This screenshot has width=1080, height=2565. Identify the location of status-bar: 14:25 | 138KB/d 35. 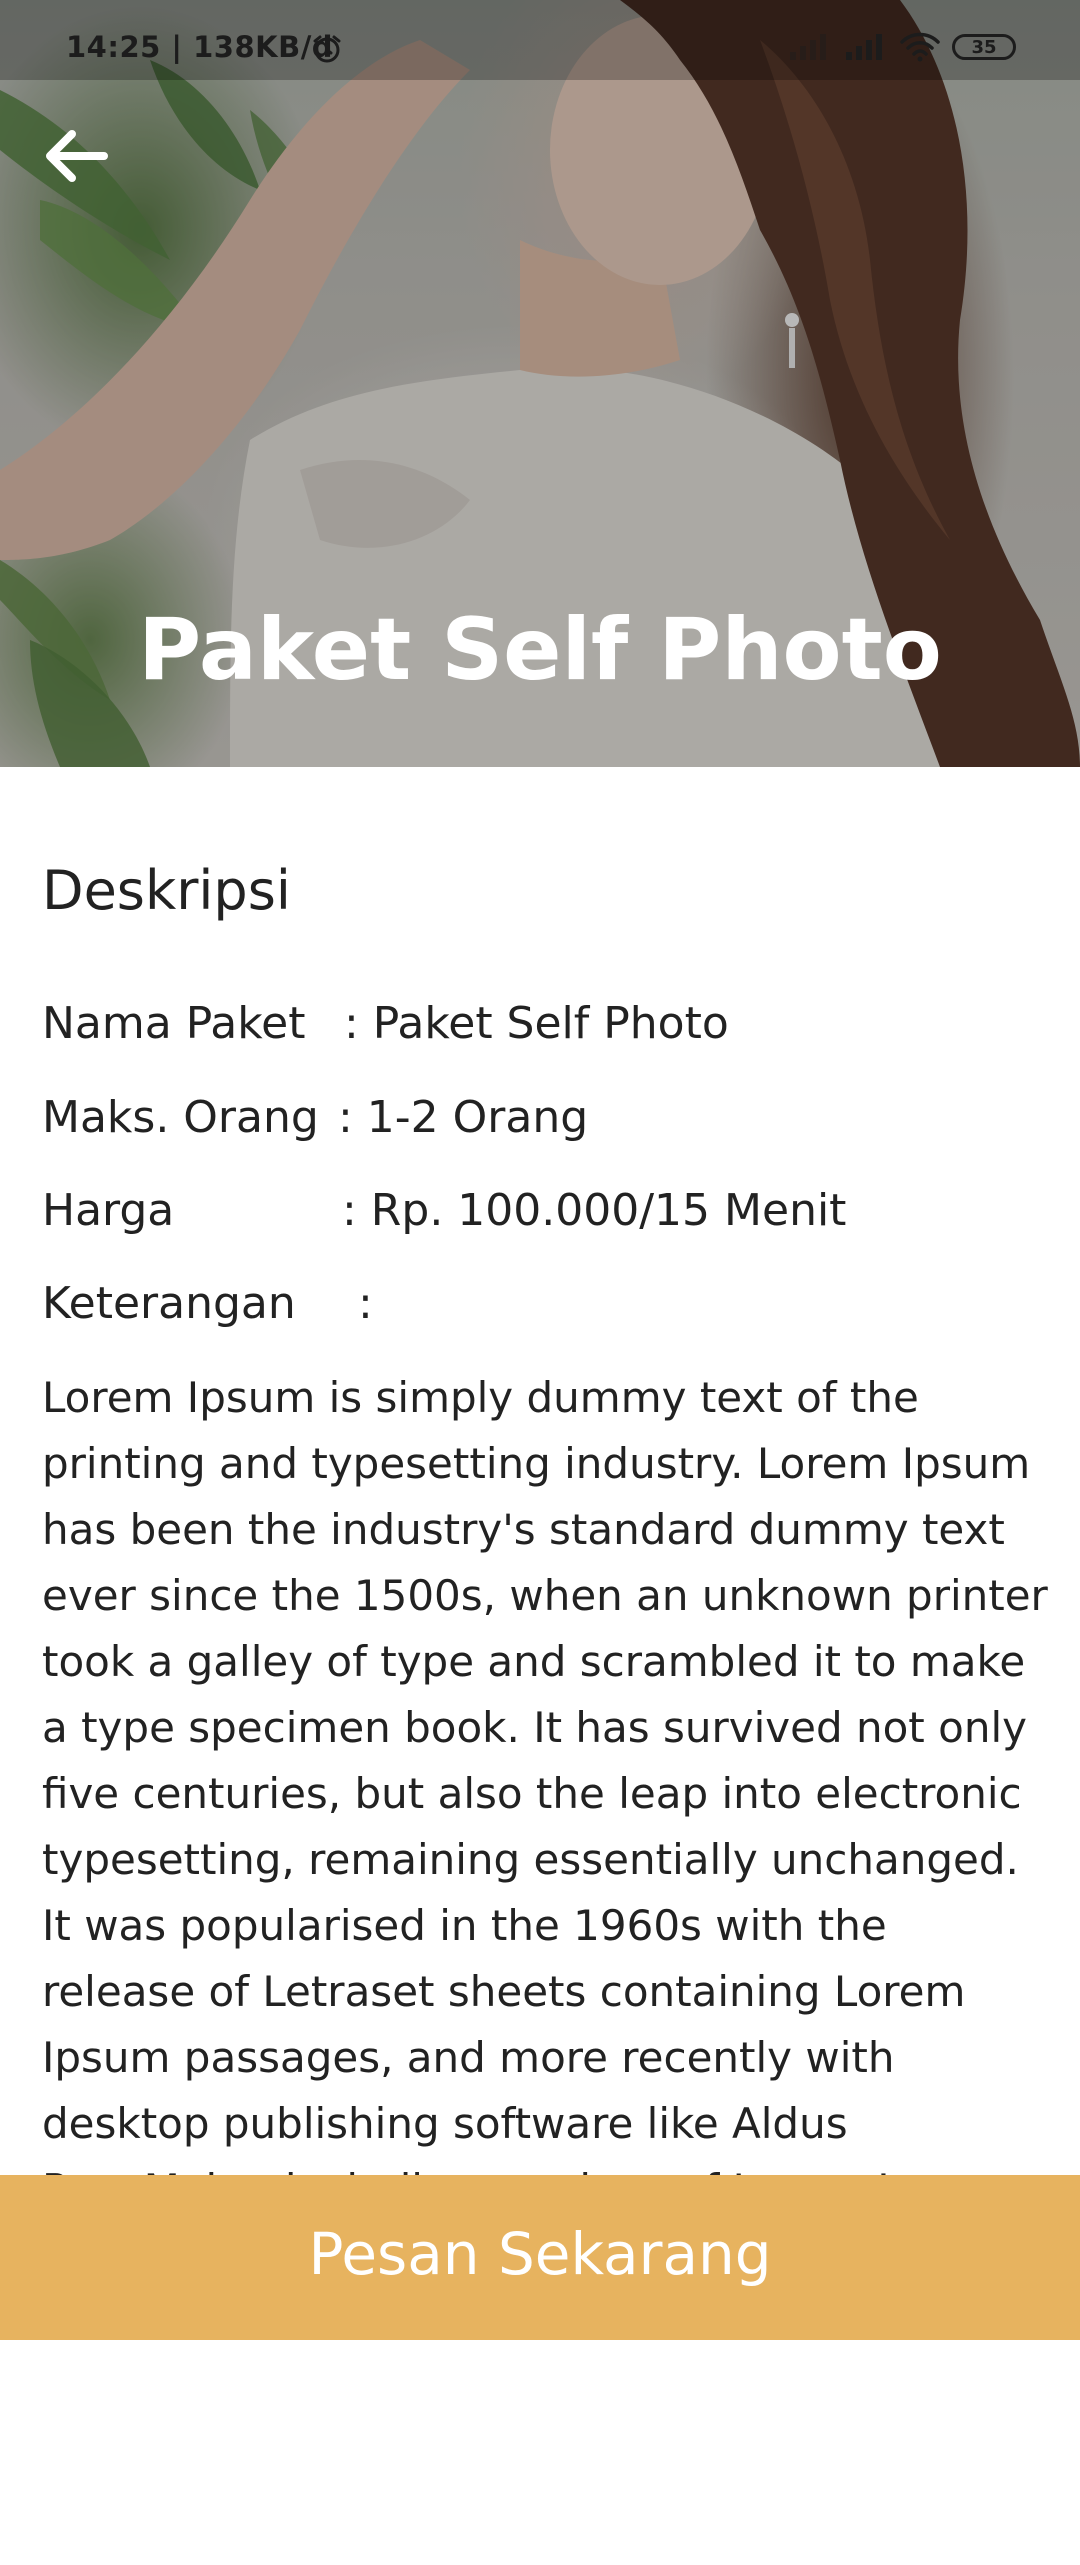
(540, 40).